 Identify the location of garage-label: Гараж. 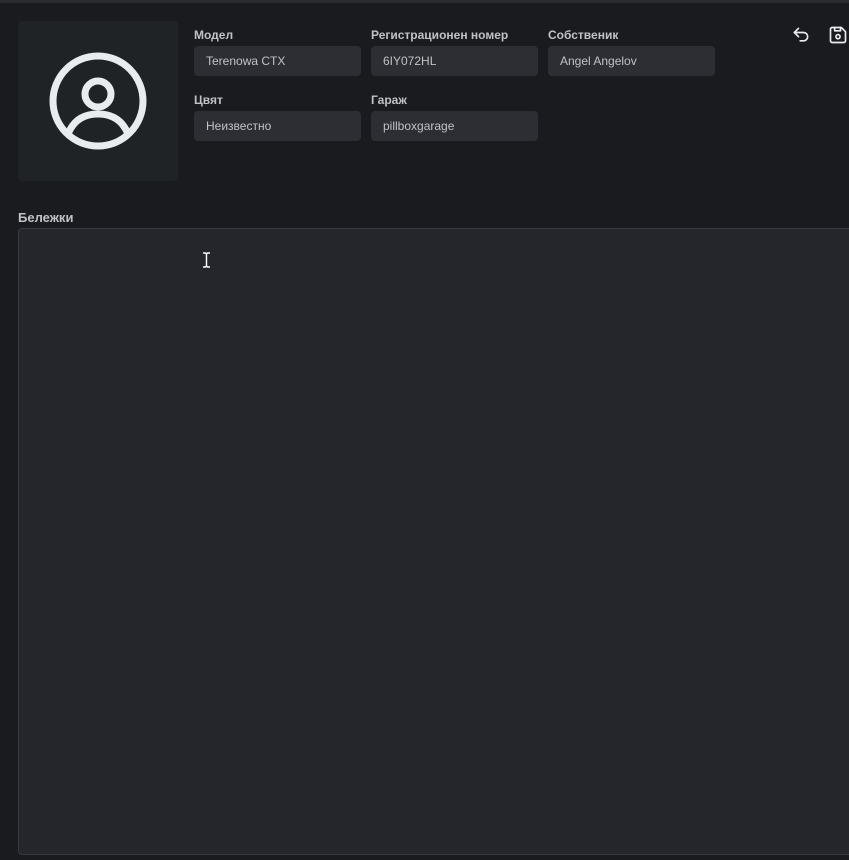
(389, 100).